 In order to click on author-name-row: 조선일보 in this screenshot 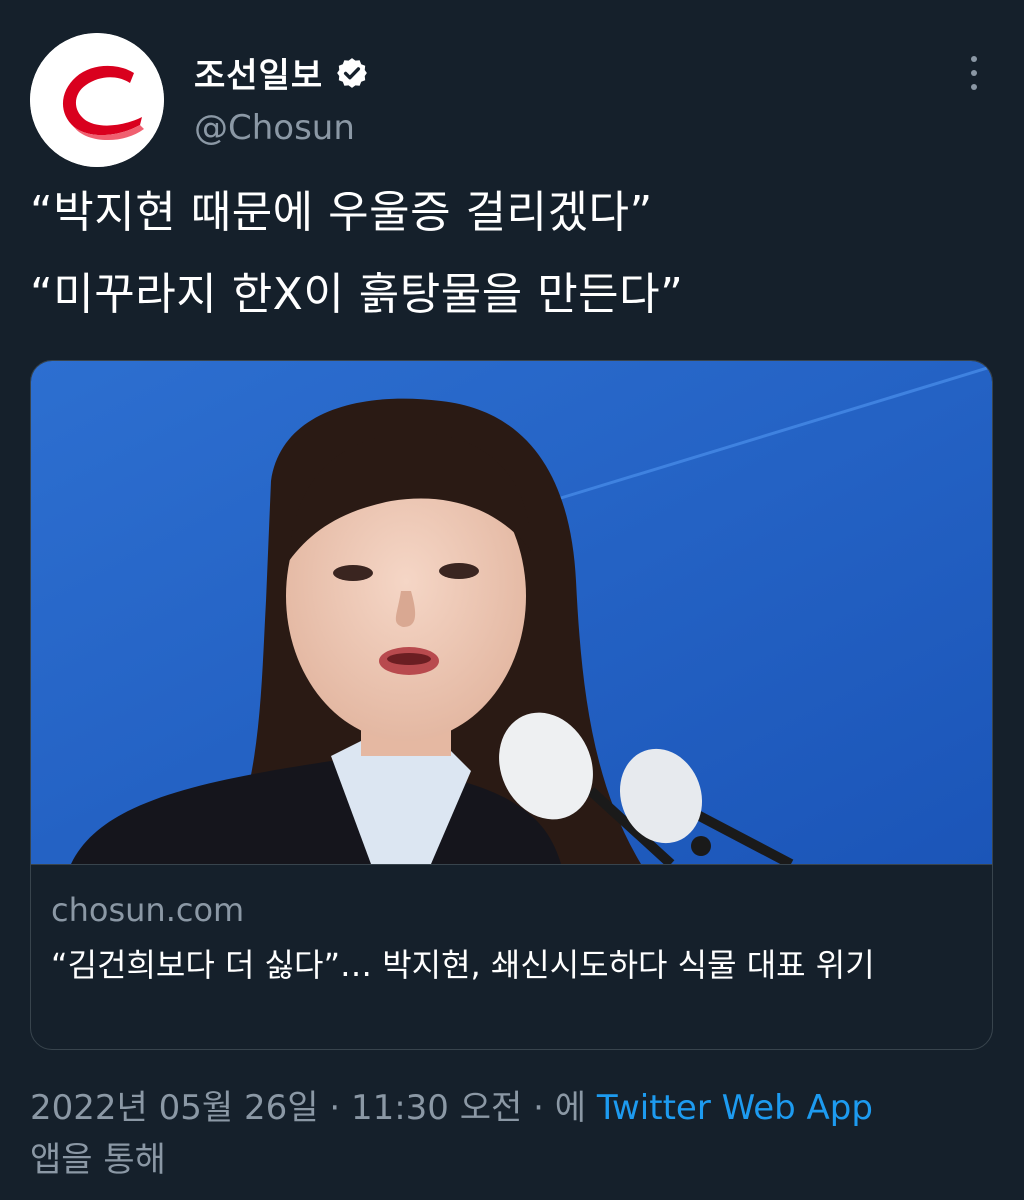, I will do `click(281, 72)`.